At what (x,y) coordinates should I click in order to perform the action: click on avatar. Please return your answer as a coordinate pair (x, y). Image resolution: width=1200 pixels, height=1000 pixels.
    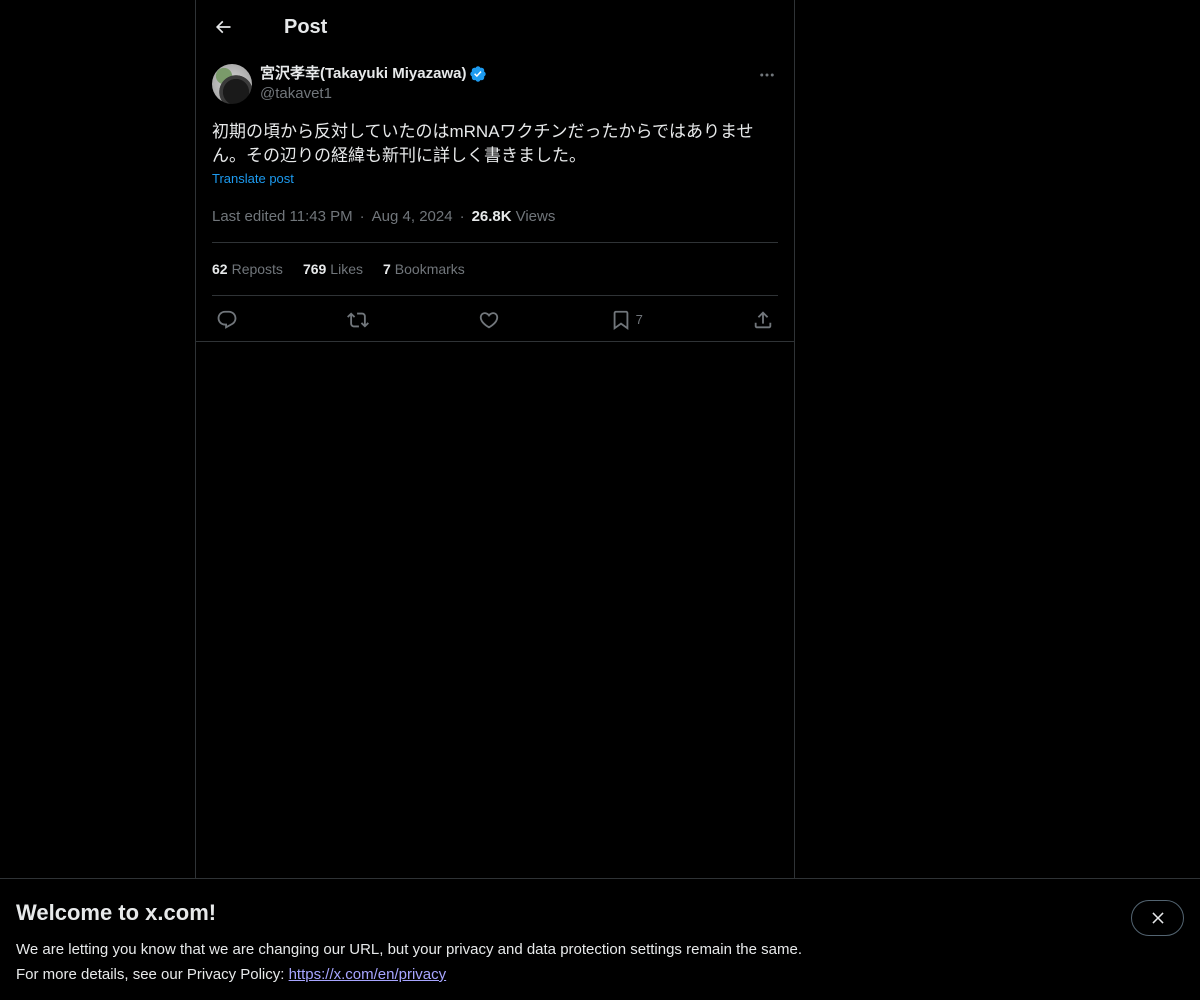
    Looking at the image, I should click on (232, 84).